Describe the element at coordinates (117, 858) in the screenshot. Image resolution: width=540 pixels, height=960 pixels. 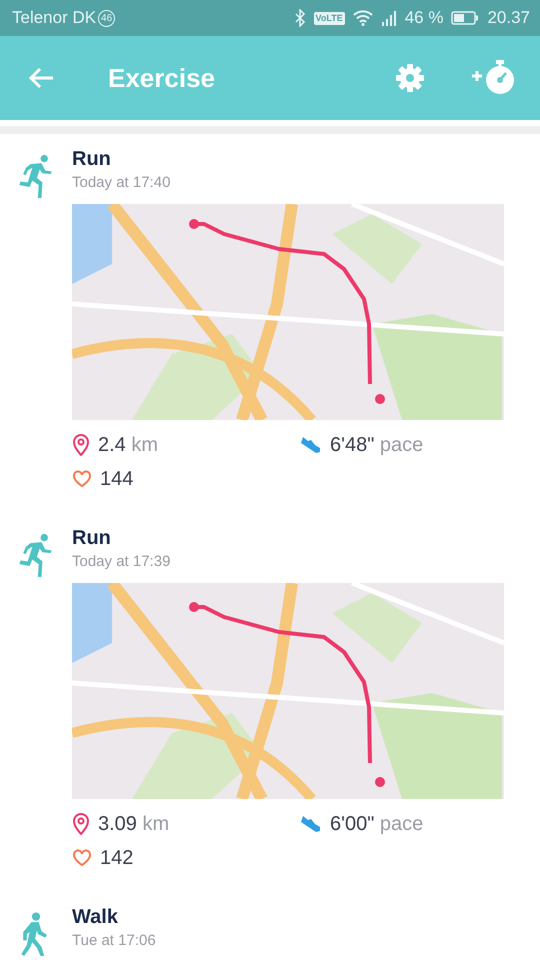
I see `heart-rate: 142` at that location.